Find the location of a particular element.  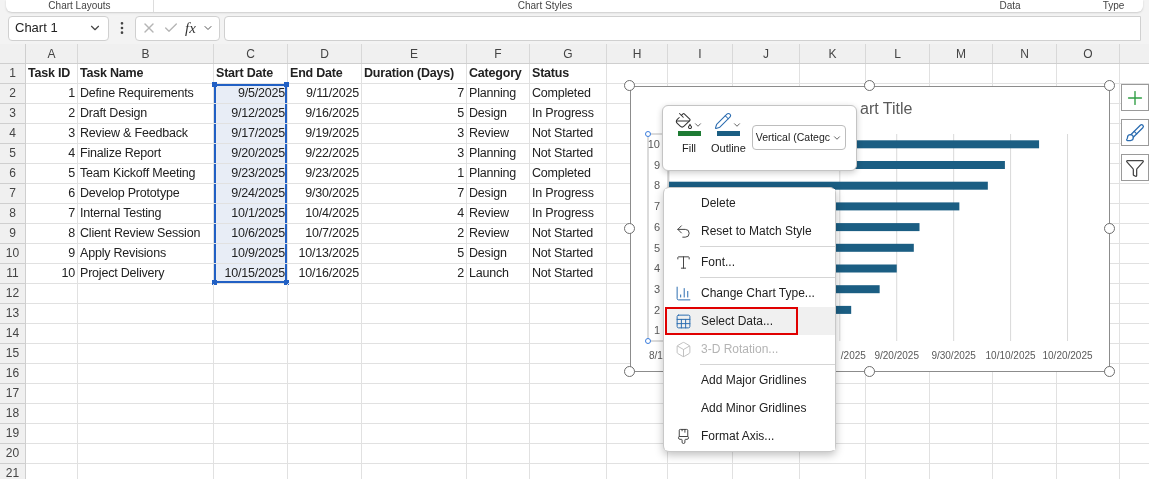

column-header: J is located at coordinates (766, 53).